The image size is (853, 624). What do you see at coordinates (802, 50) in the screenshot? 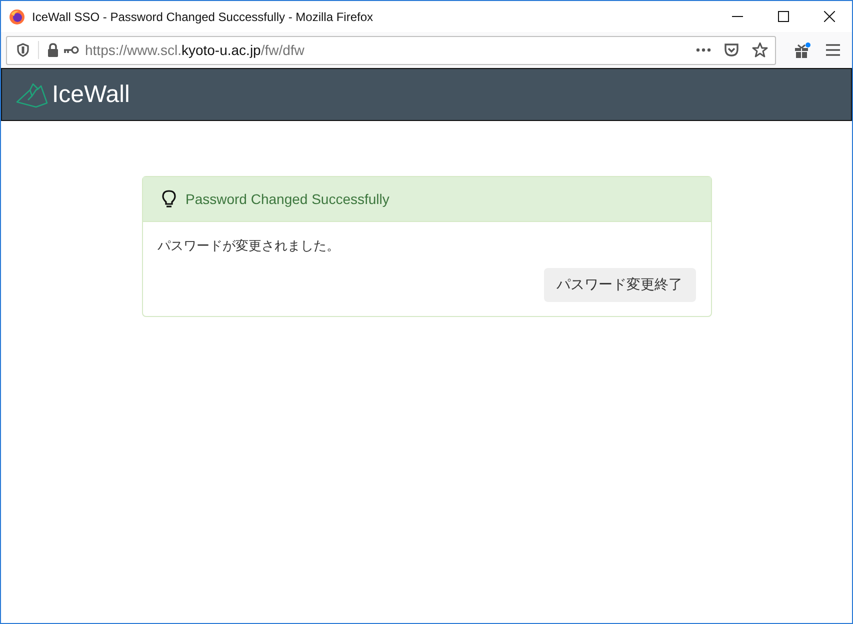
I see `gift-icon` at bounding box center [802, 50].